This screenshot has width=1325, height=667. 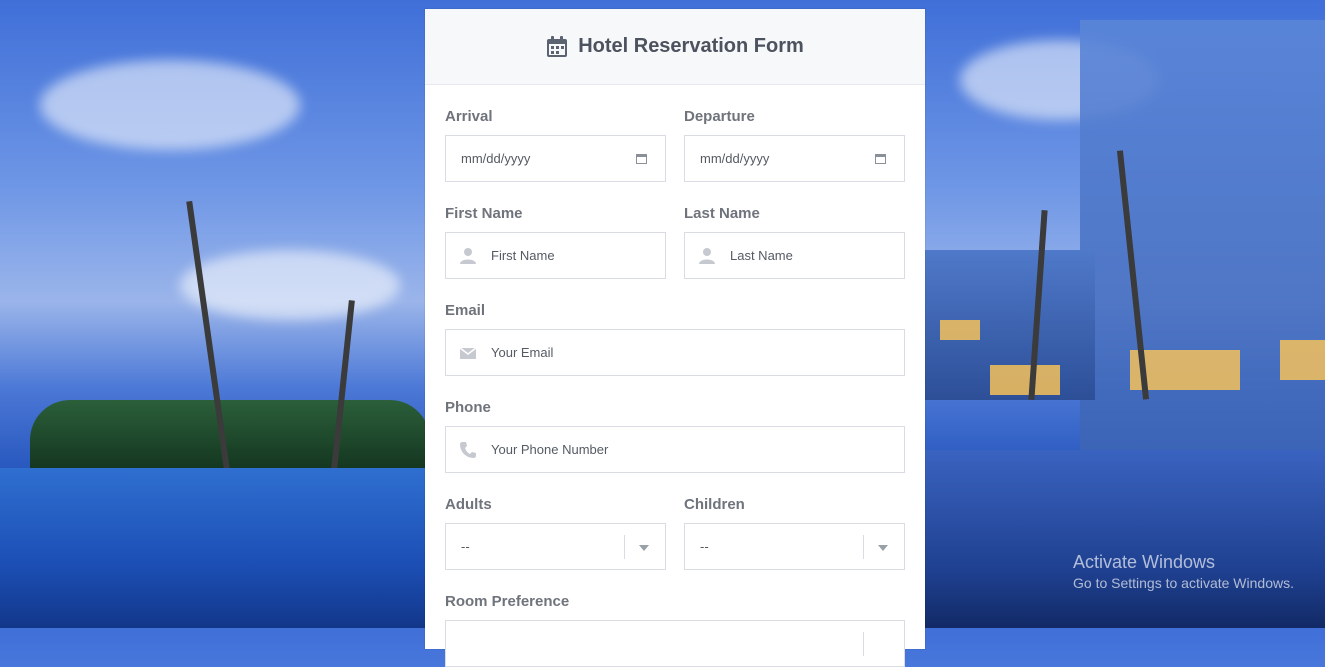 I want to click on dates-row: Arrival mm/dd/yyyy Departure mm/dd/yyyy, so click(x=675, y=133).